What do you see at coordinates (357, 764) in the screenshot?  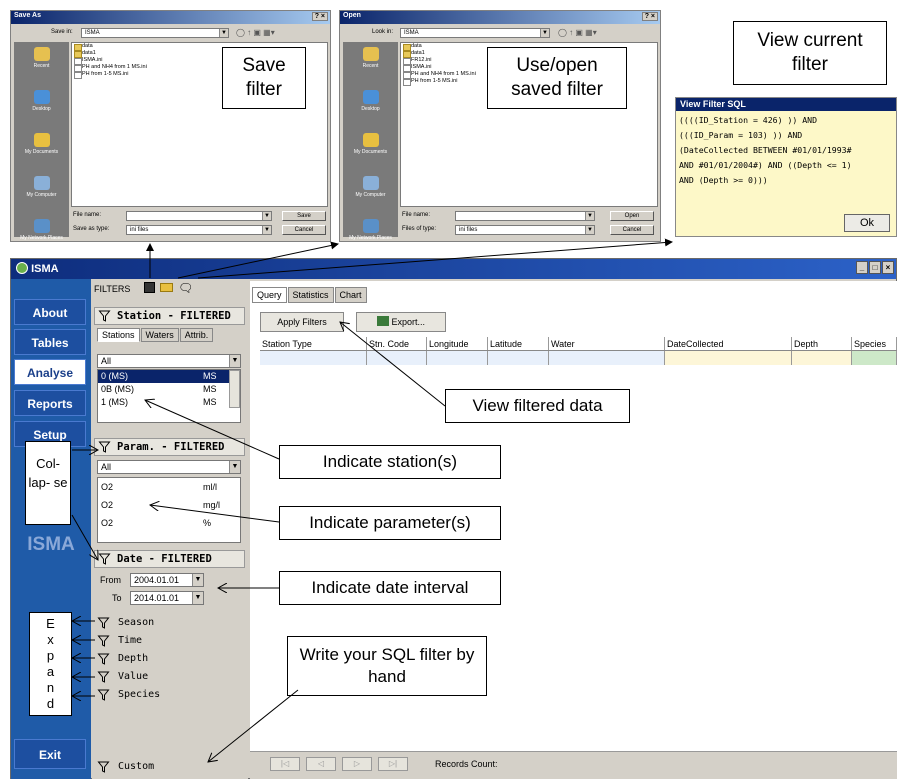 I see `next-record-button: ▷` at bounding box center [357, 764].